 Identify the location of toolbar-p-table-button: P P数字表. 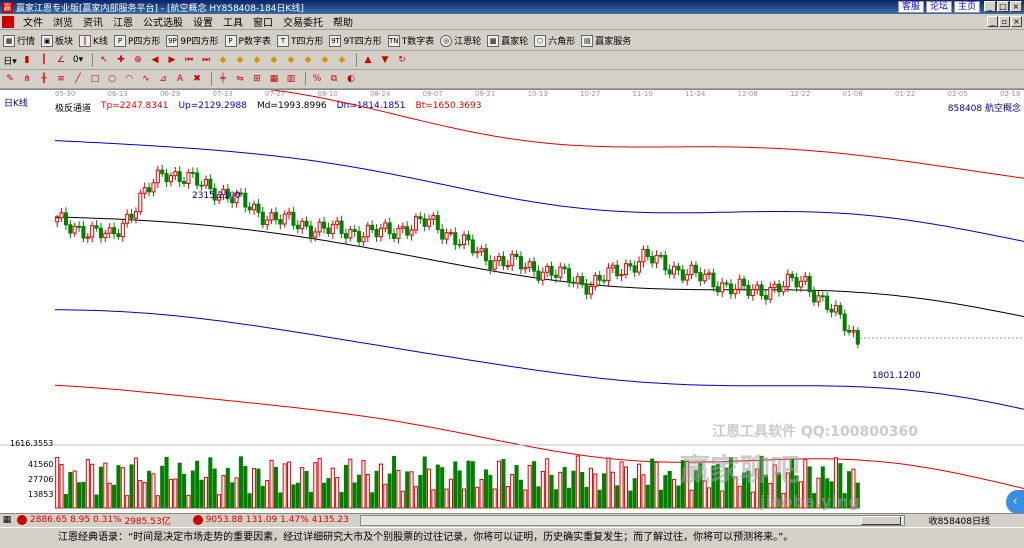
(247, 40).